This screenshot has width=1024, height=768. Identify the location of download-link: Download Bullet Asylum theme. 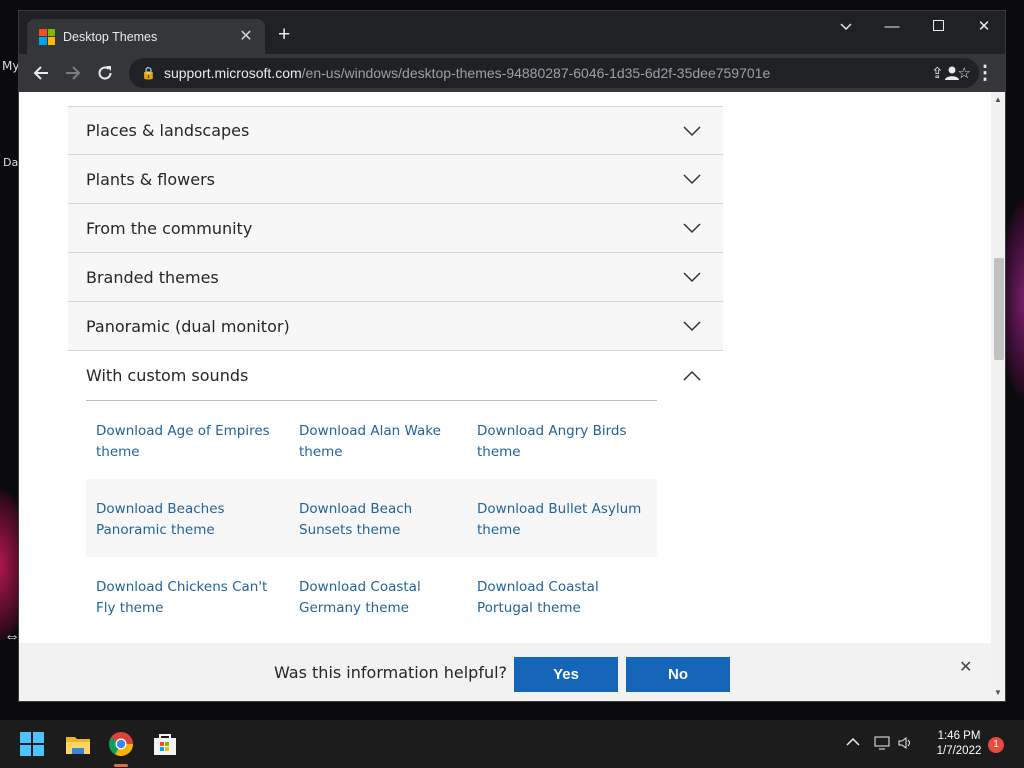
(572, 520).